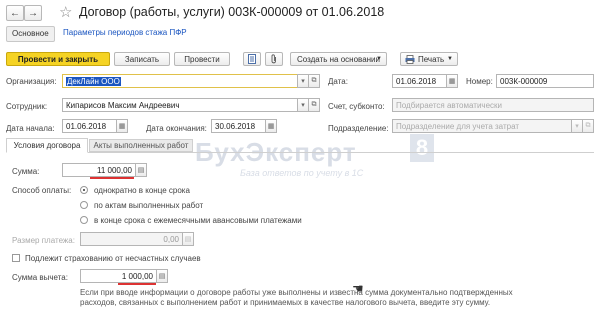 This screenshot has width=600, height=310. Describe the element at coordinates (125, 32) in the screenshot. I see `pfr-periods-link: Параметры периодов стажа ПФР` at that location.